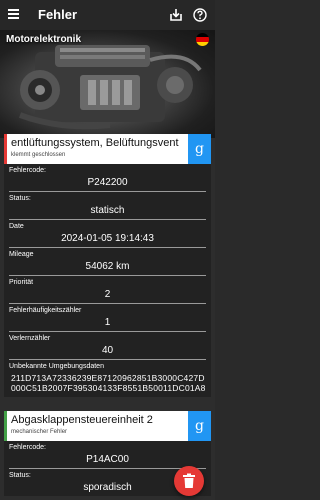  I want to click on ecu-title: Motorelektronik, so click(44, 39).